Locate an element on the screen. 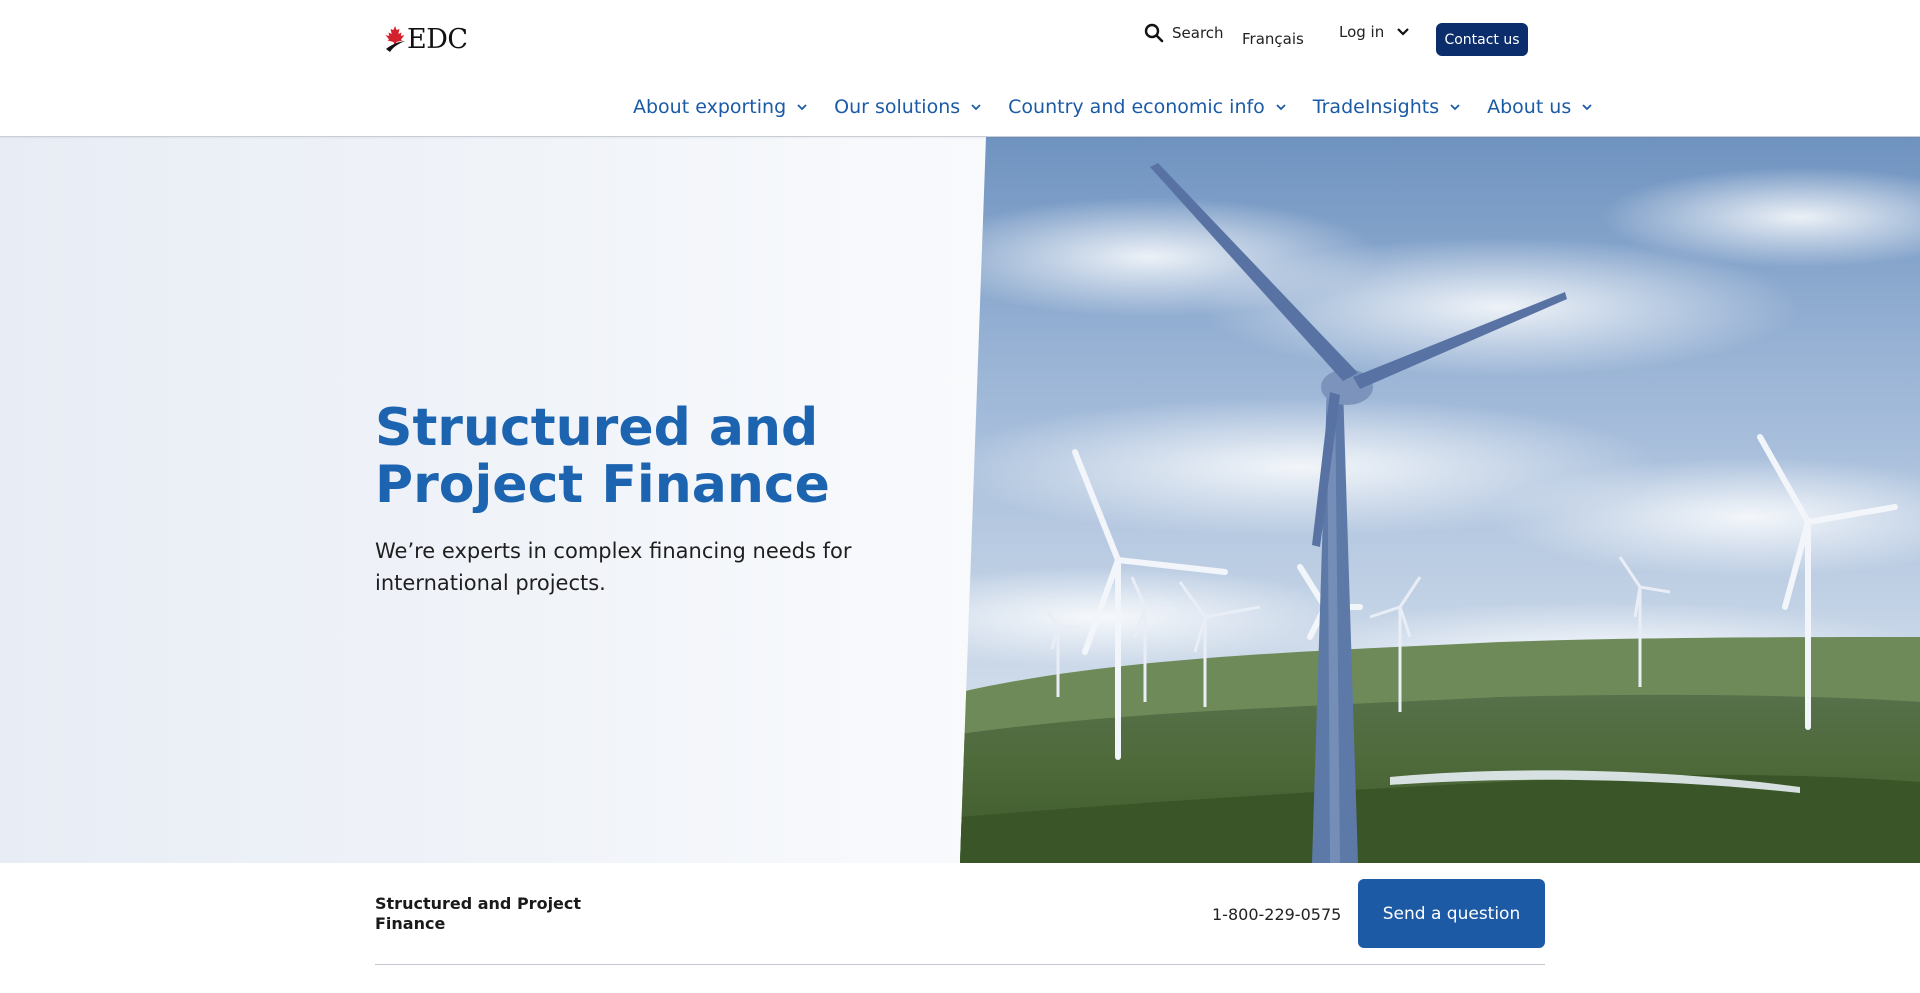 This screenshot has height=993, width=1920. nav-item-label: About us is located at coordinates (1529, 107).